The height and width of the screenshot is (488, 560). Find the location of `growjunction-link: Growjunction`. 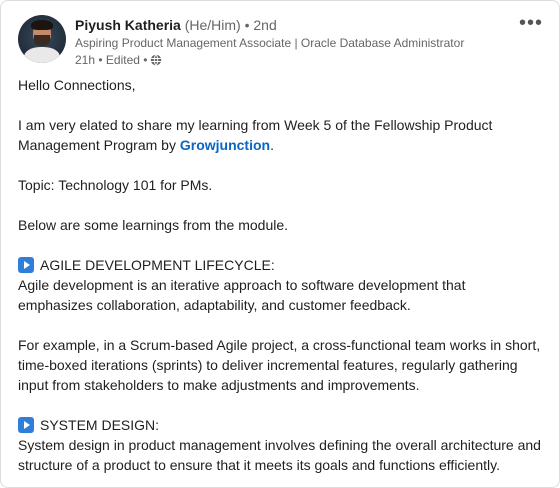

growjunction-link: Growjunction is located at coordinates (225, 145).